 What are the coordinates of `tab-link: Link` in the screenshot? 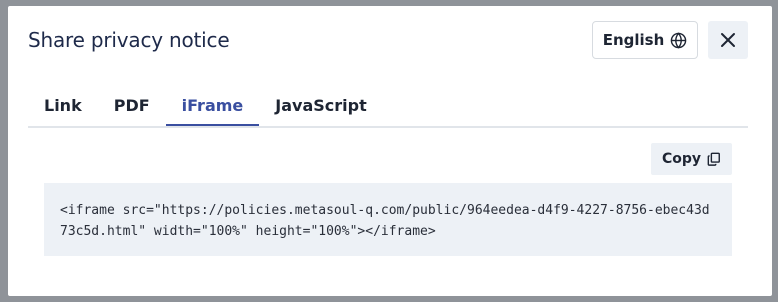 It's located at (63, 106).